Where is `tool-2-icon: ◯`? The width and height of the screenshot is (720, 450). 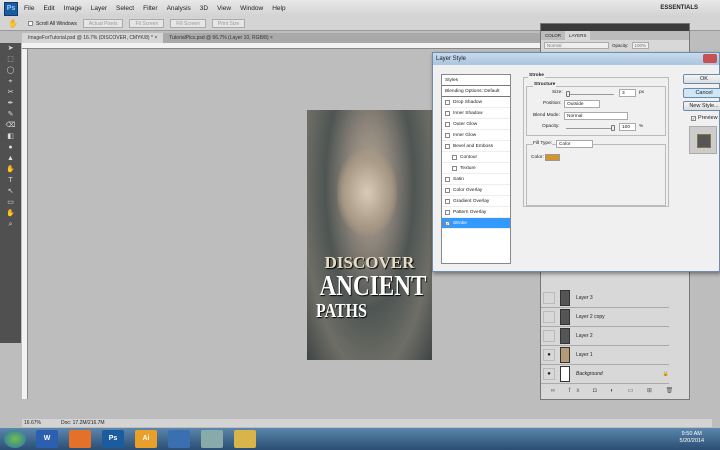
tool-2-icon: ◯ is located at coordinates (11, 70).